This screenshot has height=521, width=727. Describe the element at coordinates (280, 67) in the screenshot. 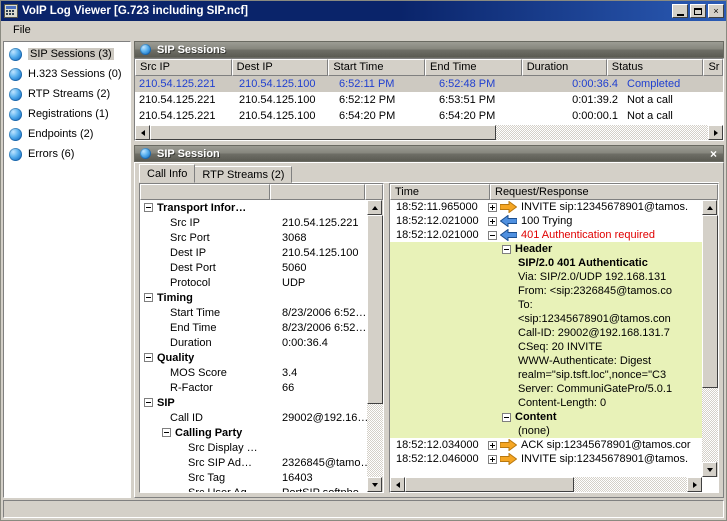

I see `column-header-dest-ip: Dest IP` at that location.